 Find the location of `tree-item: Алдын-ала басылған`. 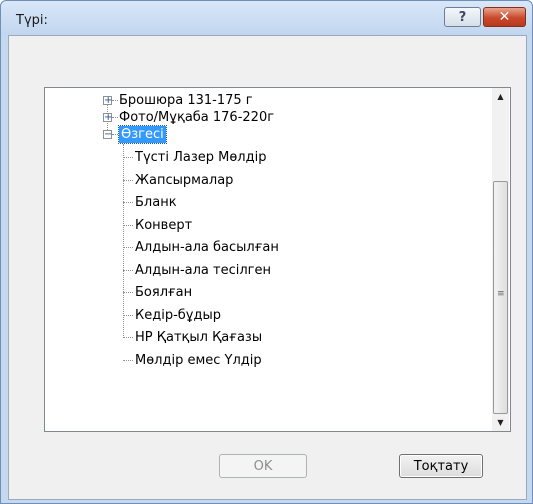

tree-item: Алдын-ала басылған is located at coordinates (207, 247).